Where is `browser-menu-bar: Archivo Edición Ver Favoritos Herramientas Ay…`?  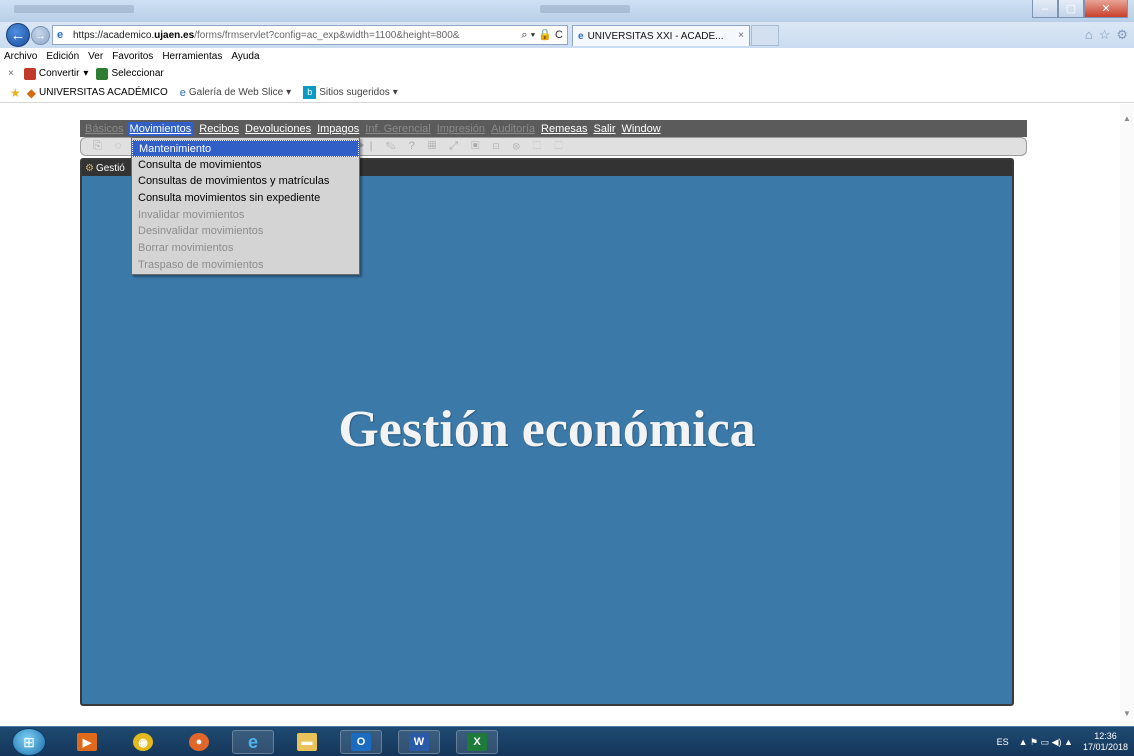
browser-menu-bar: Archivo Edición Ver Favoritos Herramientas Ay… is located at coordinates (567, 56).